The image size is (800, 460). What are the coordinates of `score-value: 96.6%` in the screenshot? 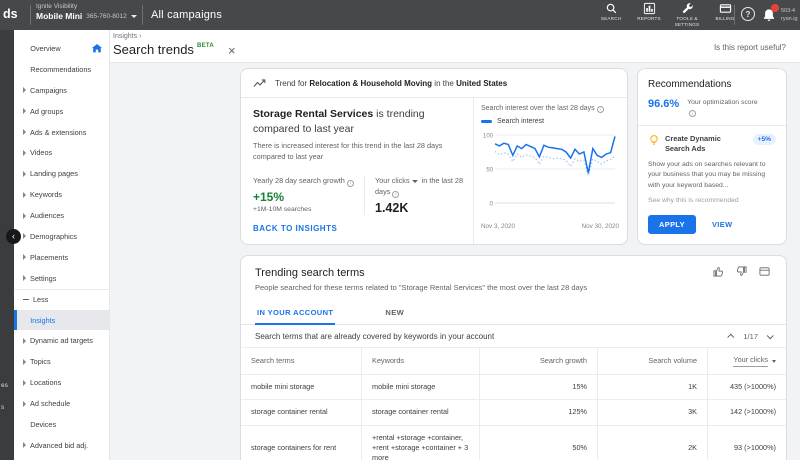 It's located at (664, 104).